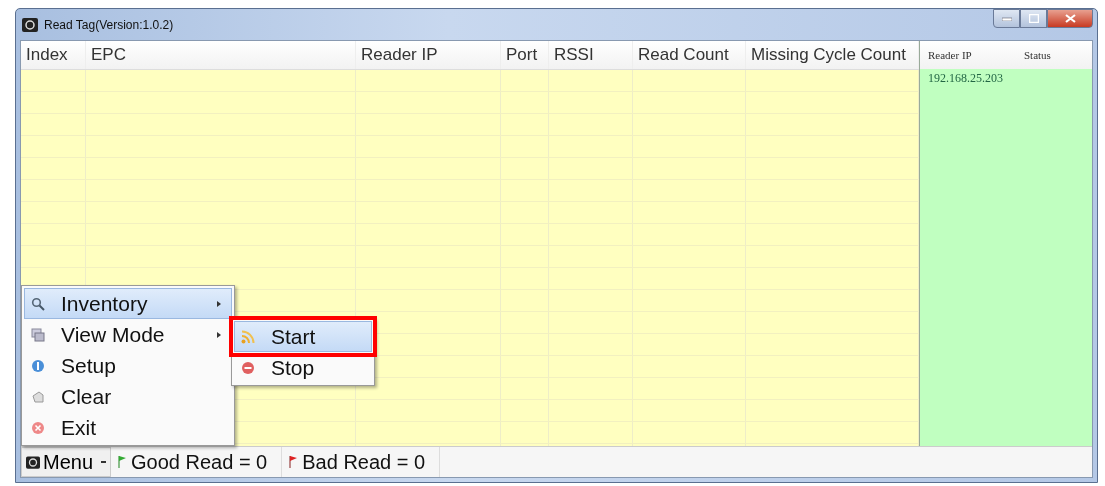 This screenshot has width=1105, height=486. I want to click on column-header: Status, so click(1037, 55).